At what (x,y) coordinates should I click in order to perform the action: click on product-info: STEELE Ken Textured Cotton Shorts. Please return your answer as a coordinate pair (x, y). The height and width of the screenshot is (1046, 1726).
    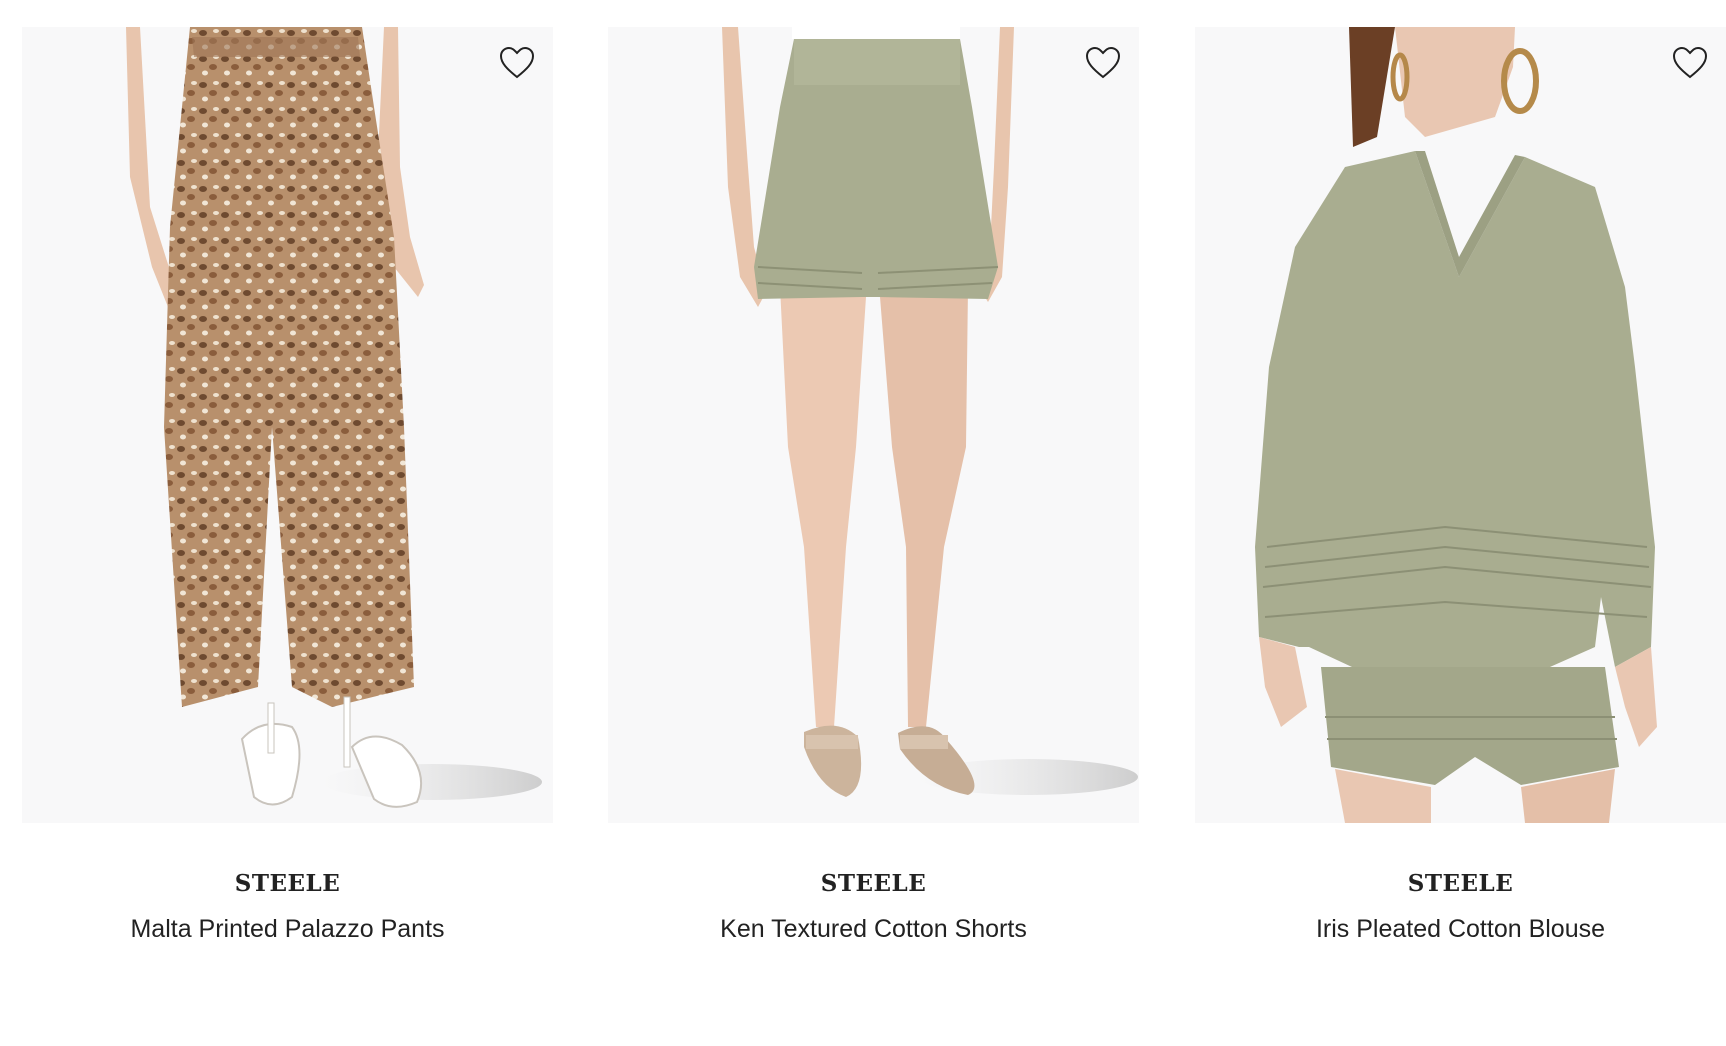
    Looking at the image, I should click on (873, 884).